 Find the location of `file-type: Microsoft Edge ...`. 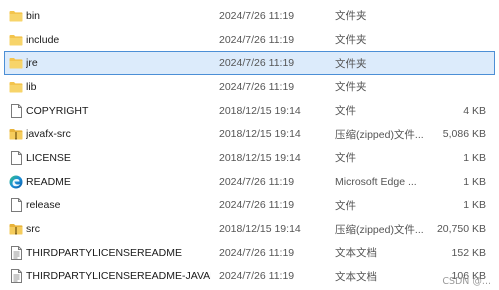

file-type: Microsoft Edge ... is located at coordinates (376, 181).